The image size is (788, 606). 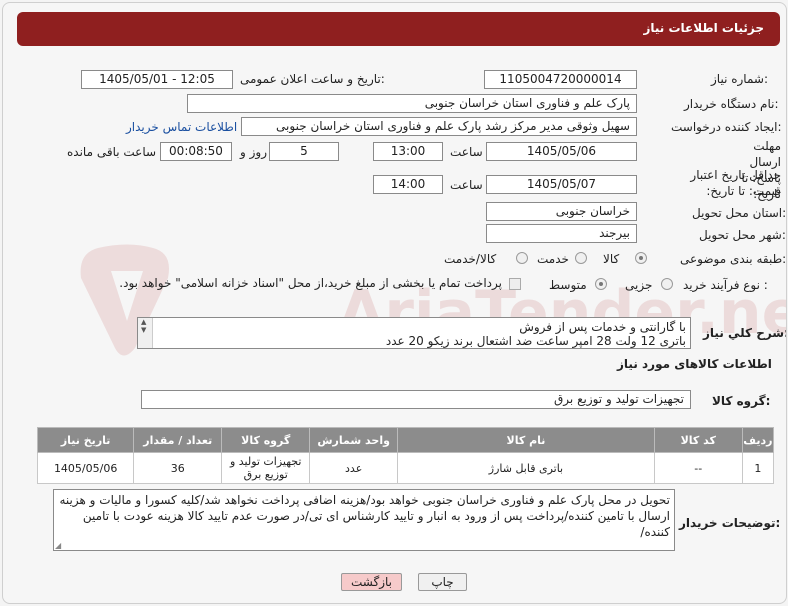 What do you see at coordinates (561, 184) in the screenshot?
I see `price-date-field: 1405/05/07` at bounding box center [561, 184].